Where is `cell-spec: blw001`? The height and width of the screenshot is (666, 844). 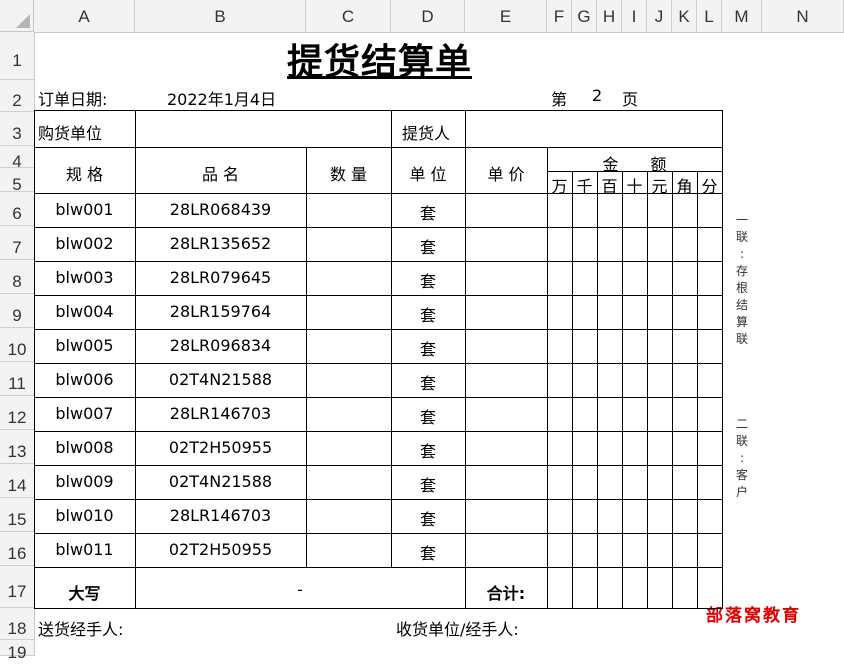
cell-spec: blw001 is located at coordinates (84, 209).